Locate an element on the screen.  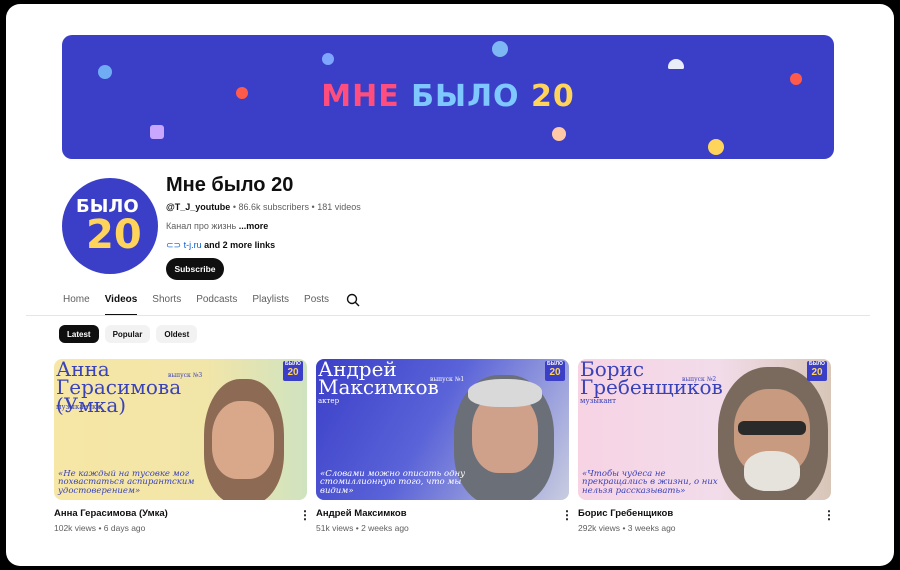
tabs-divider is located at coordinates (448, 315).